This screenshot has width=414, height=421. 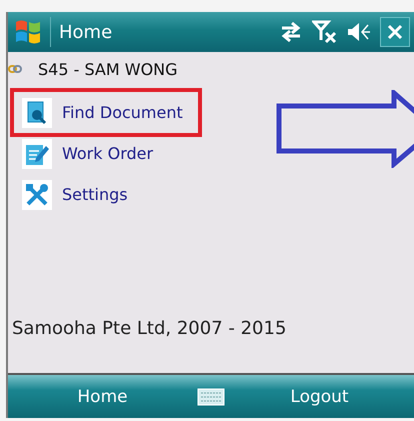 I want to click on menu-item: Work Order, so click(x=105, y=153).